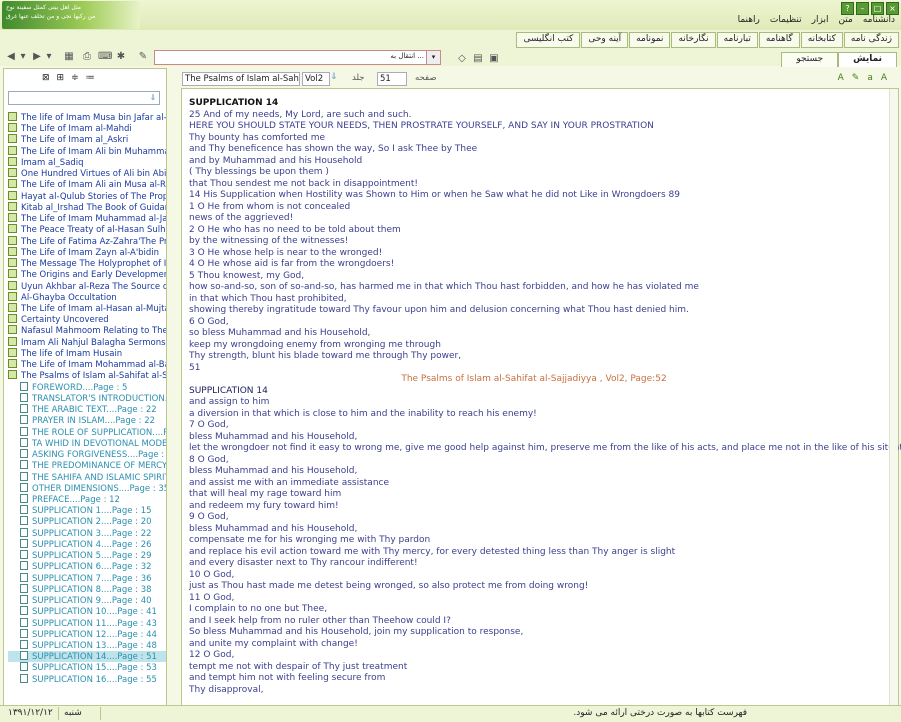 This screenshot has height=722, width=901. Describe the element at coordinates (494, 58) in the screenshot. I see `image-icon: ▣` at that location.